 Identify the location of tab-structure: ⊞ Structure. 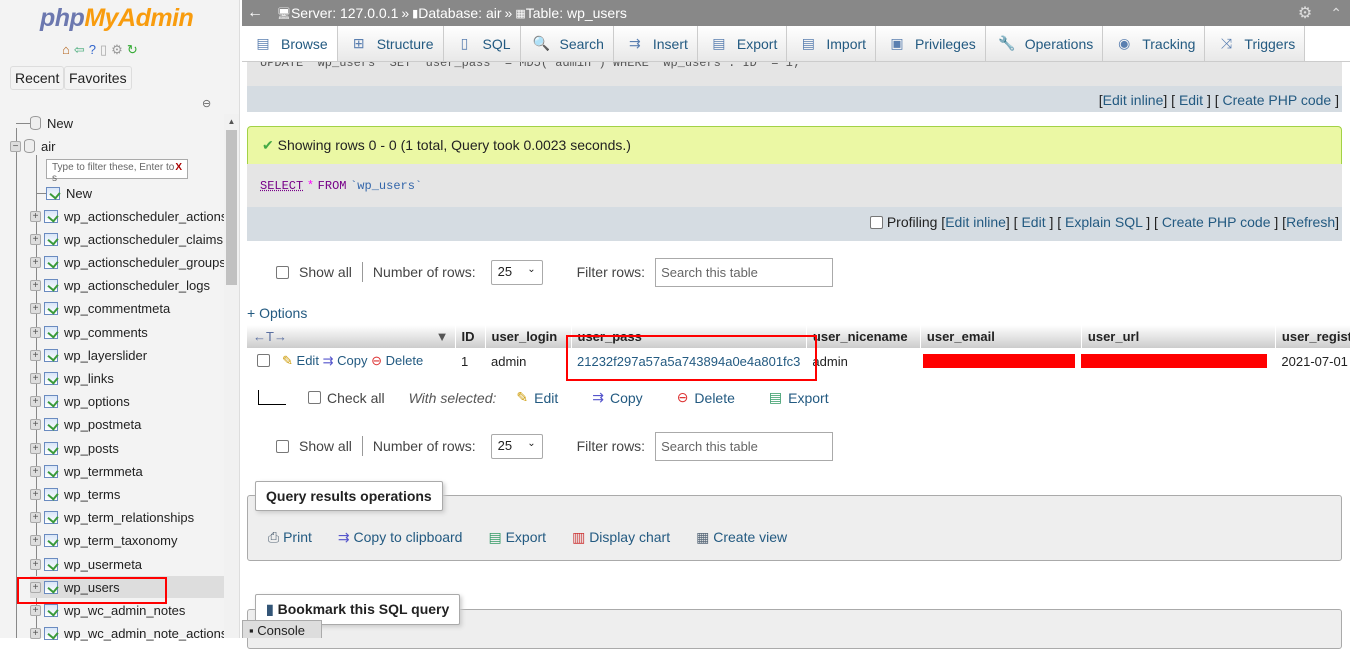
(390, 43).